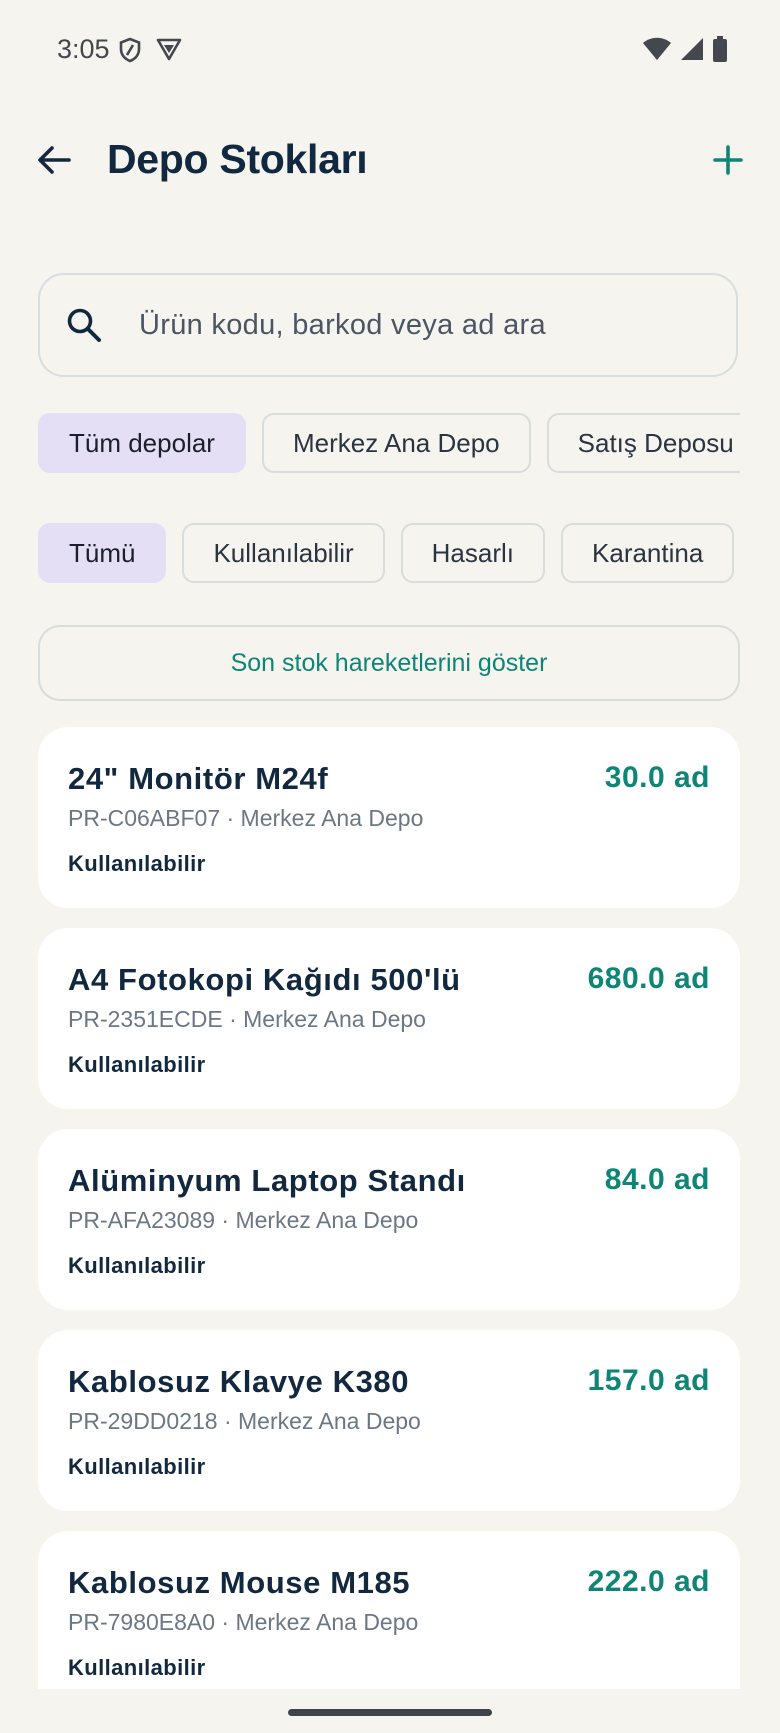  I want to click on status-bar: 3:05, so click(390, 50).